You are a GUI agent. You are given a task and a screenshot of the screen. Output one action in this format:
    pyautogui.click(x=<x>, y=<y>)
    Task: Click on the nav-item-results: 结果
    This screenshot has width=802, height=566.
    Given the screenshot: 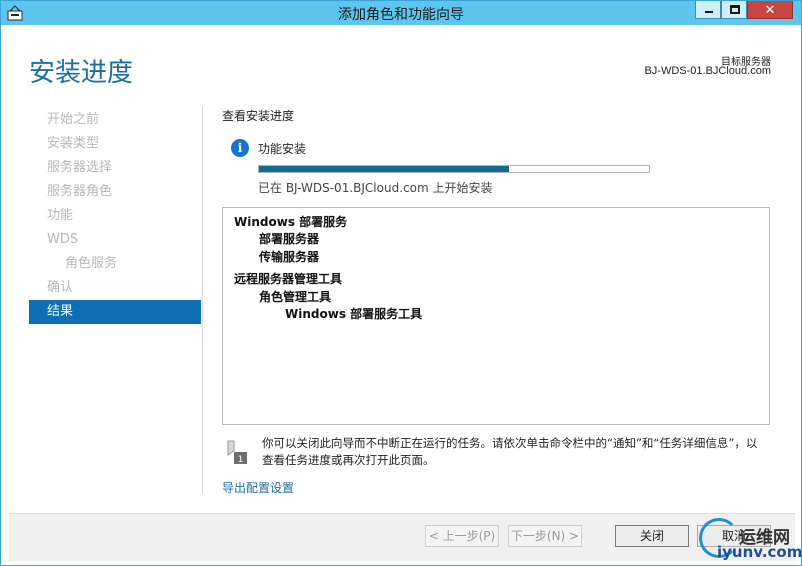 What is the action you would take?
    pyautogui.click(x=115, y=312)
    